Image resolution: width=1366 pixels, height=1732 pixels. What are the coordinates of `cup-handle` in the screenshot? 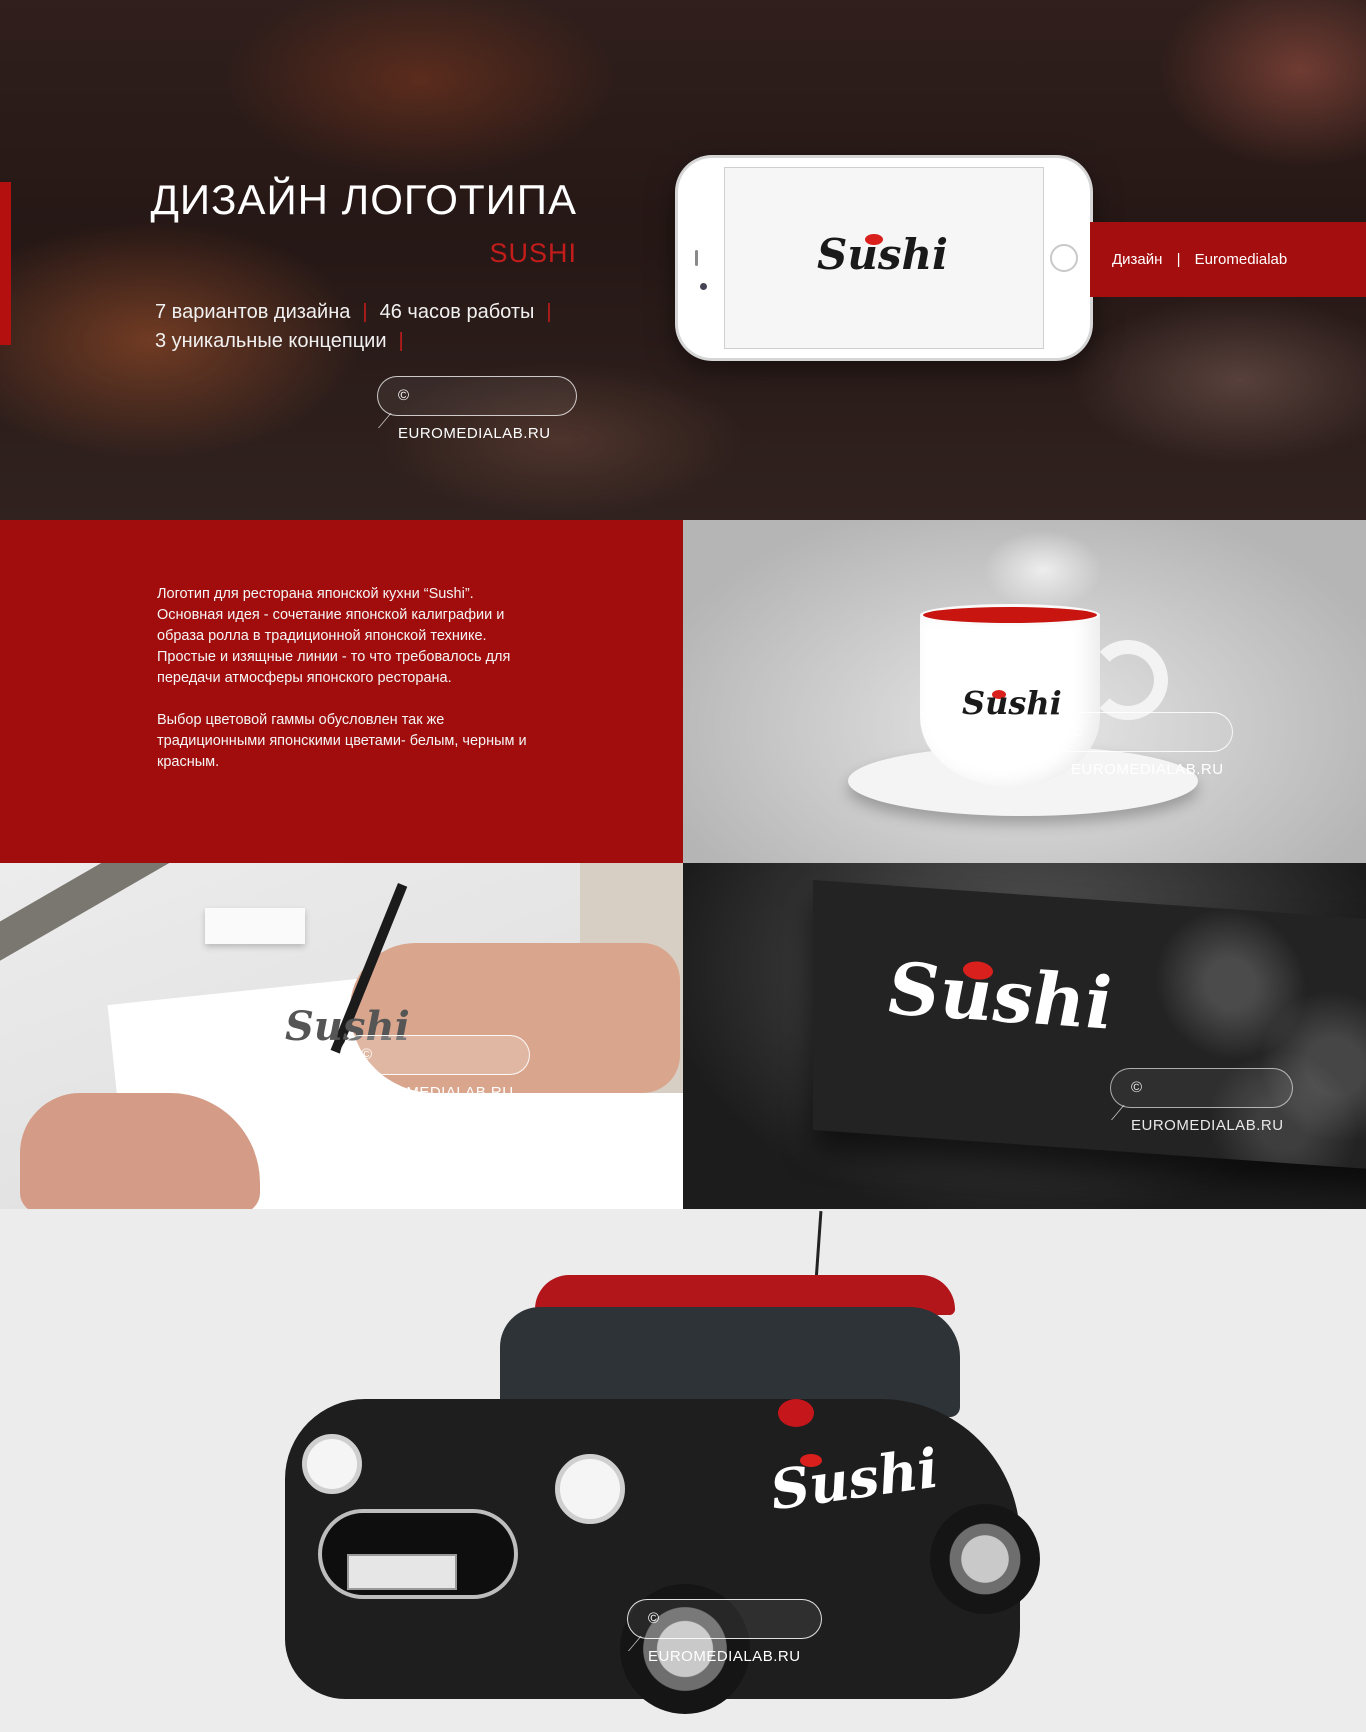 It's located at (1128, 680).